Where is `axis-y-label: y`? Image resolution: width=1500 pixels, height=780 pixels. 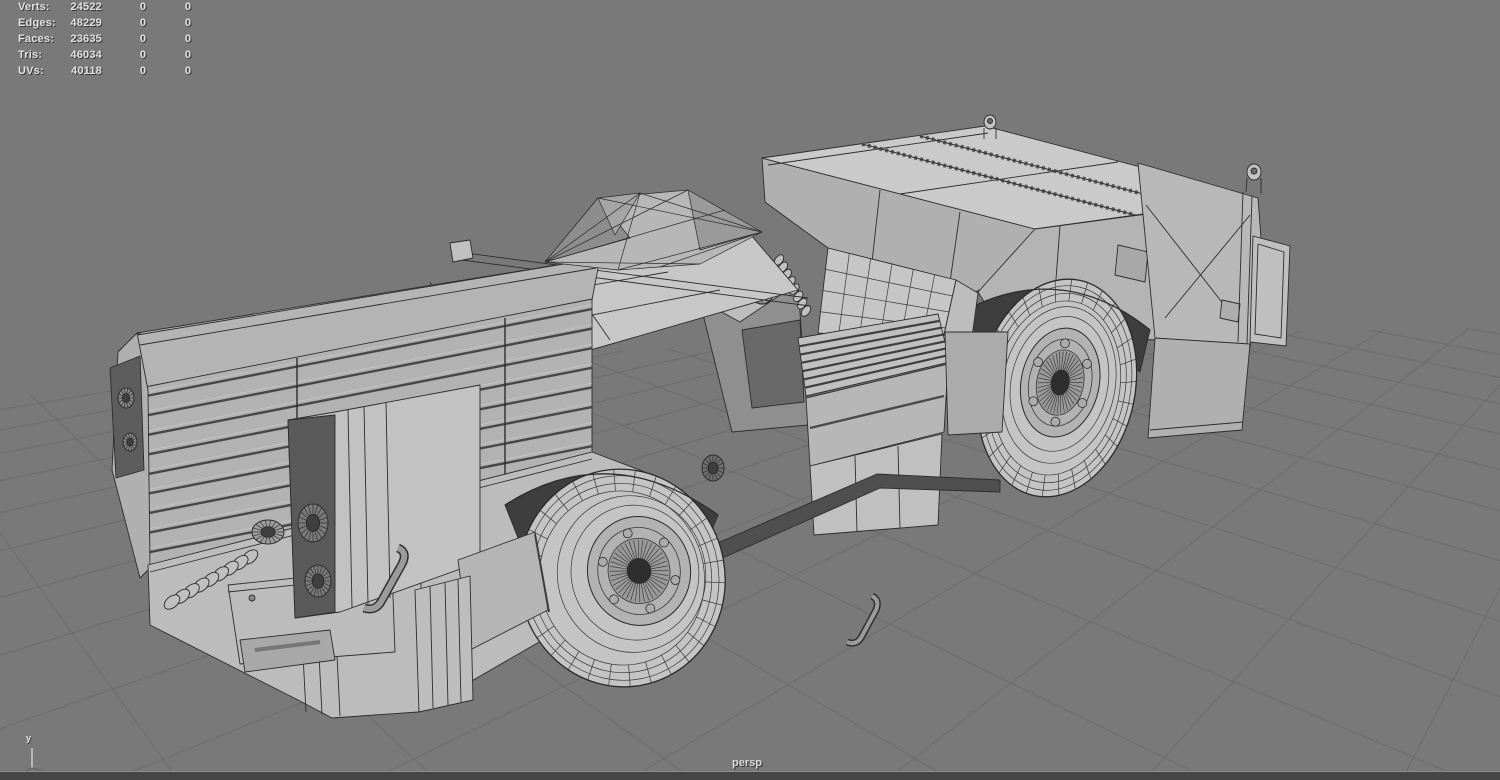
axis-y-label: y is located at coordinates (29, 738).